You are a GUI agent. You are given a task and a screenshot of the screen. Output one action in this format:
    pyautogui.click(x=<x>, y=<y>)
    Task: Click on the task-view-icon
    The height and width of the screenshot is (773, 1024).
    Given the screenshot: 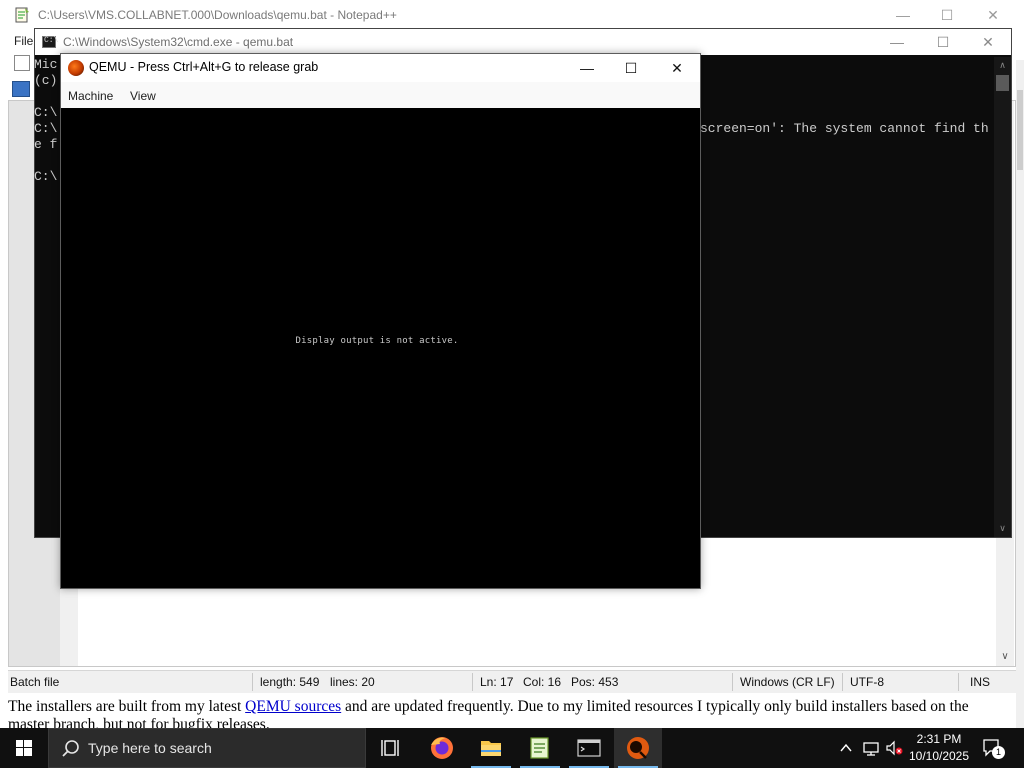 What is the action you would take?
    pyautogui.click(x=390, y=748)
    